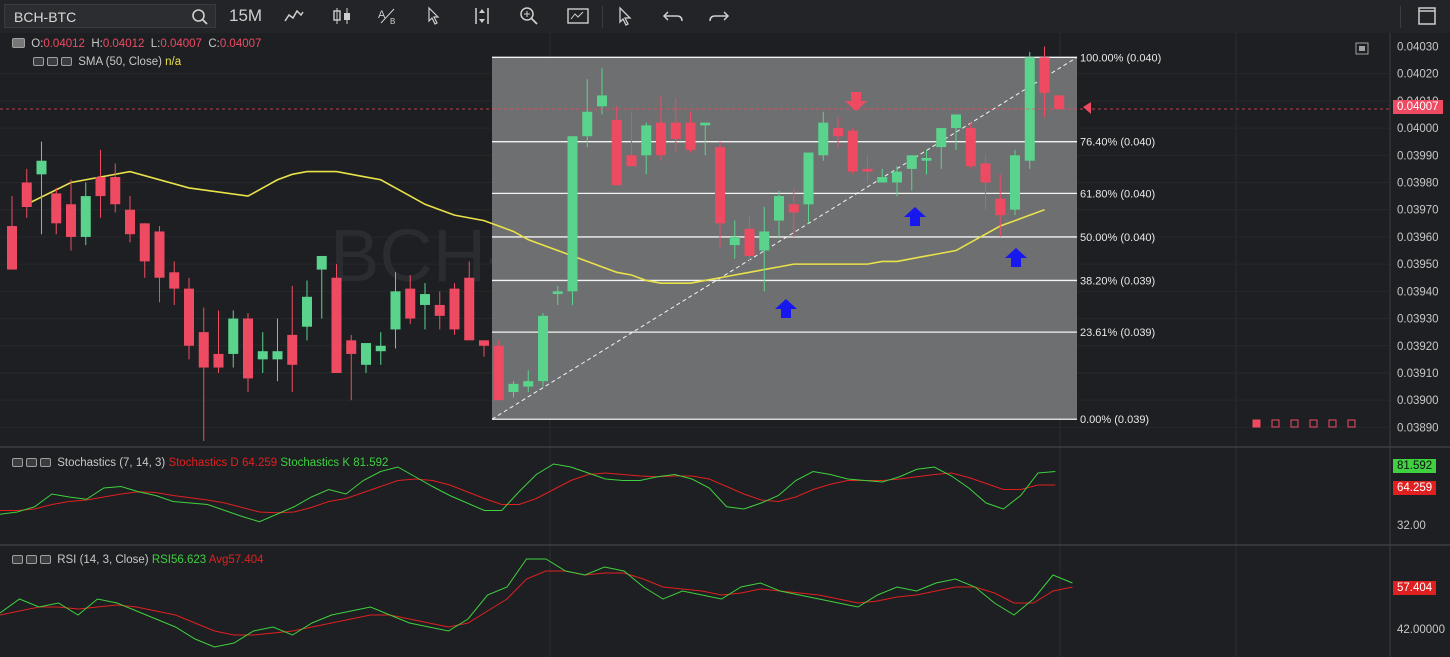 Image resolution: width=1450 pixels, height=657 pixels. What do you see at coordinates (218, 560) in the screenshot?
I see `rsi-avg-label: Avg` at bounding box center [218, 560].